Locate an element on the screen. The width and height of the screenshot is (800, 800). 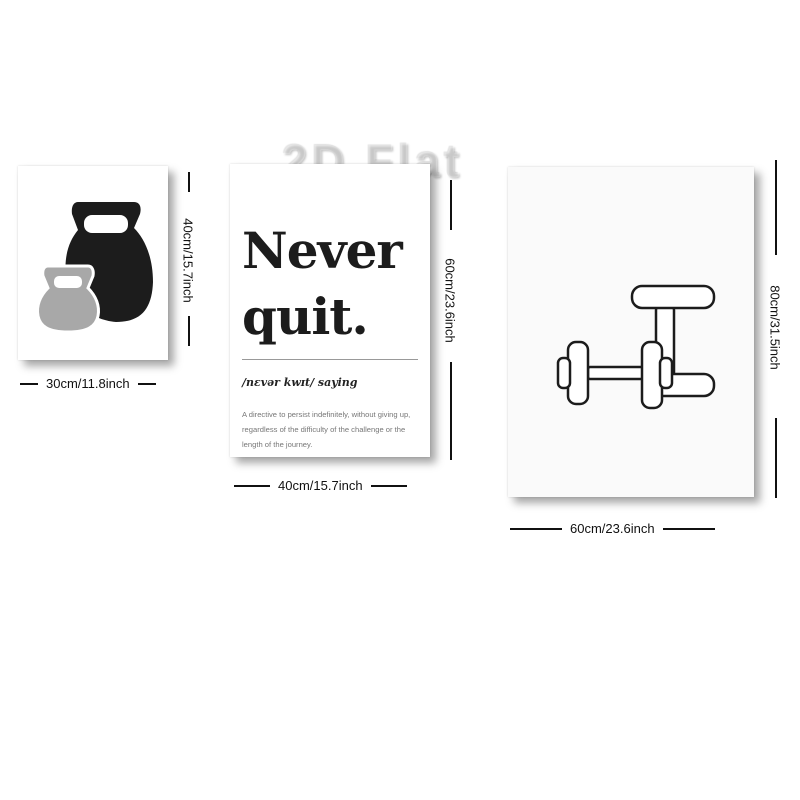
kettlebell-icon is located at coordinates (94, 268).